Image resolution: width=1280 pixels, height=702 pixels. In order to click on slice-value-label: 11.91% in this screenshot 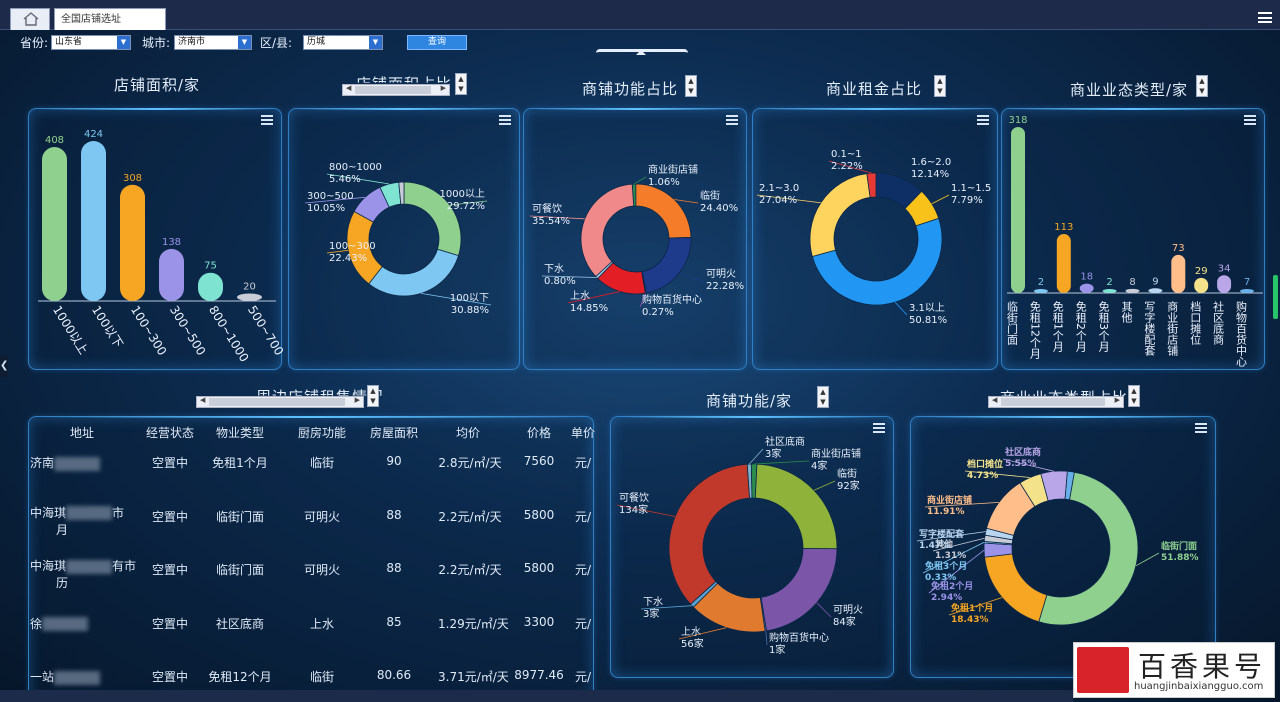, I will do `click(946, 512)`.